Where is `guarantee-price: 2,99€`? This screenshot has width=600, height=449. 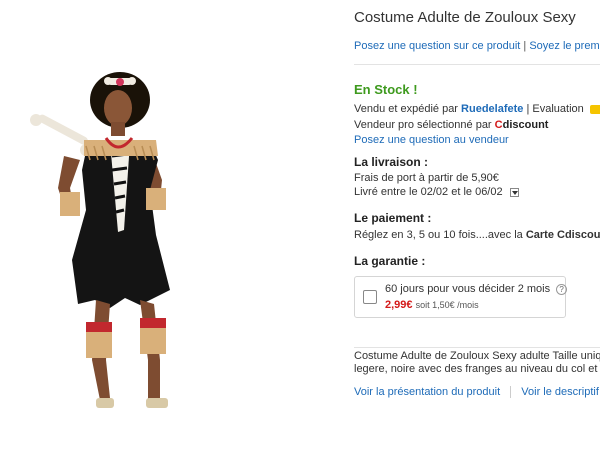 guarantee-price: 2,99€ is located at coordinates (399, 305).